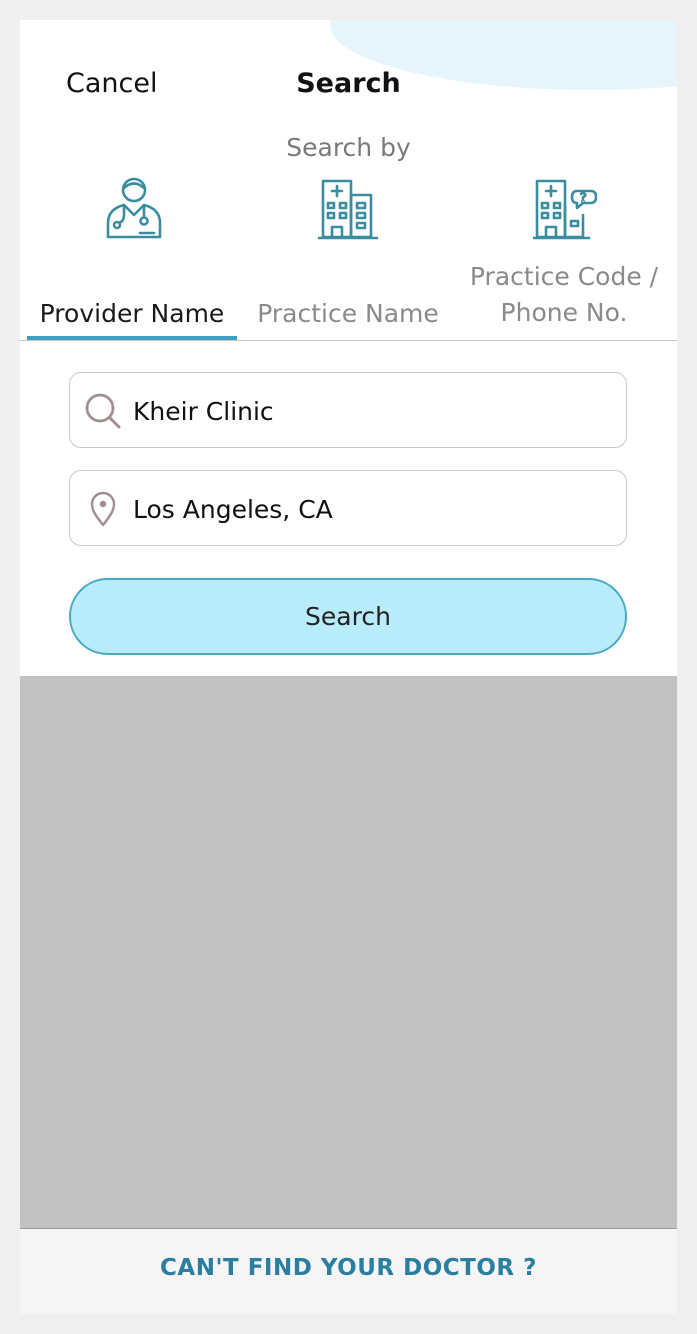  What do you see at coordinates (565, 209) in the screenshot?
I see `hospital-question-icon` at bounding box center [565, 209].